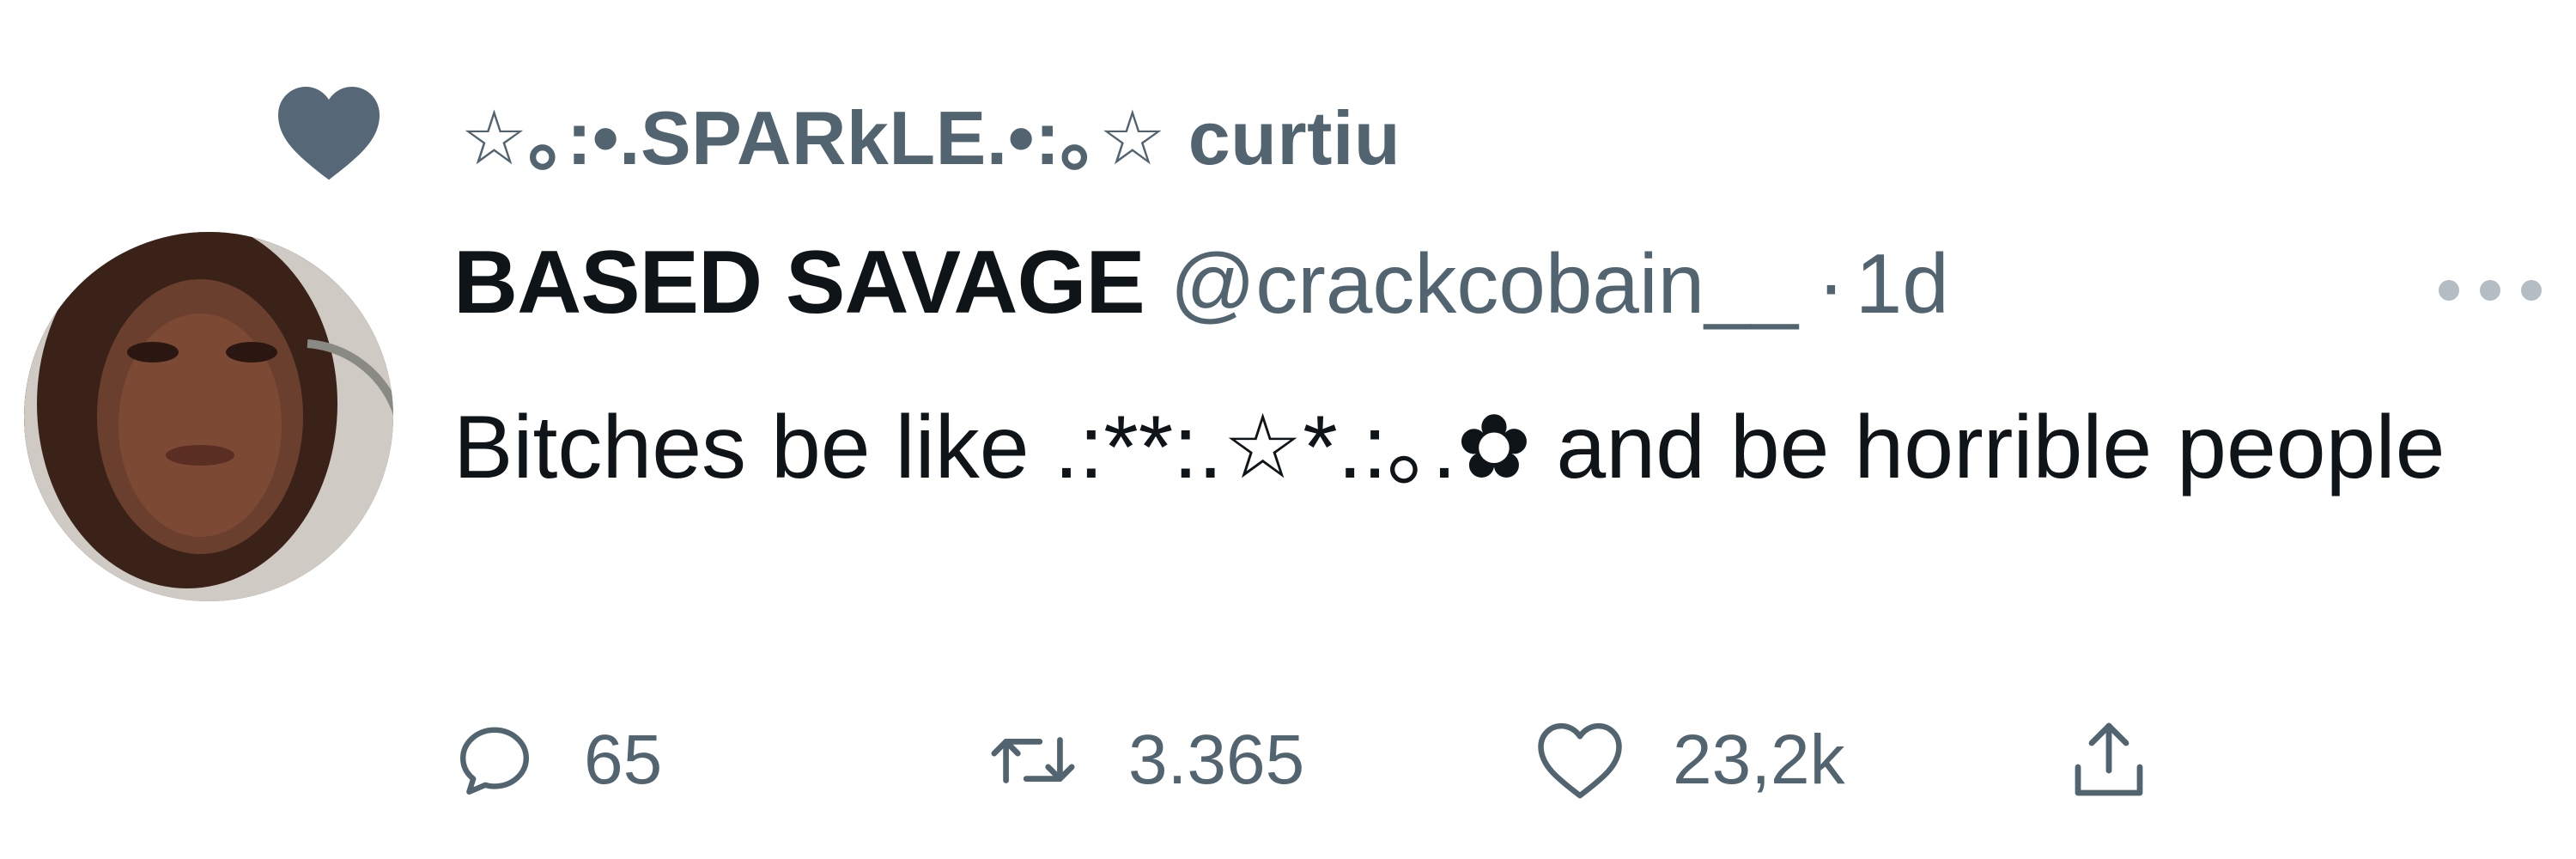 Image resolution: width=2576 pixels, height=859 pixels. Describe the element at coordinates (623, 760) in the screenshot. I see `reply-count: 65` at that location.